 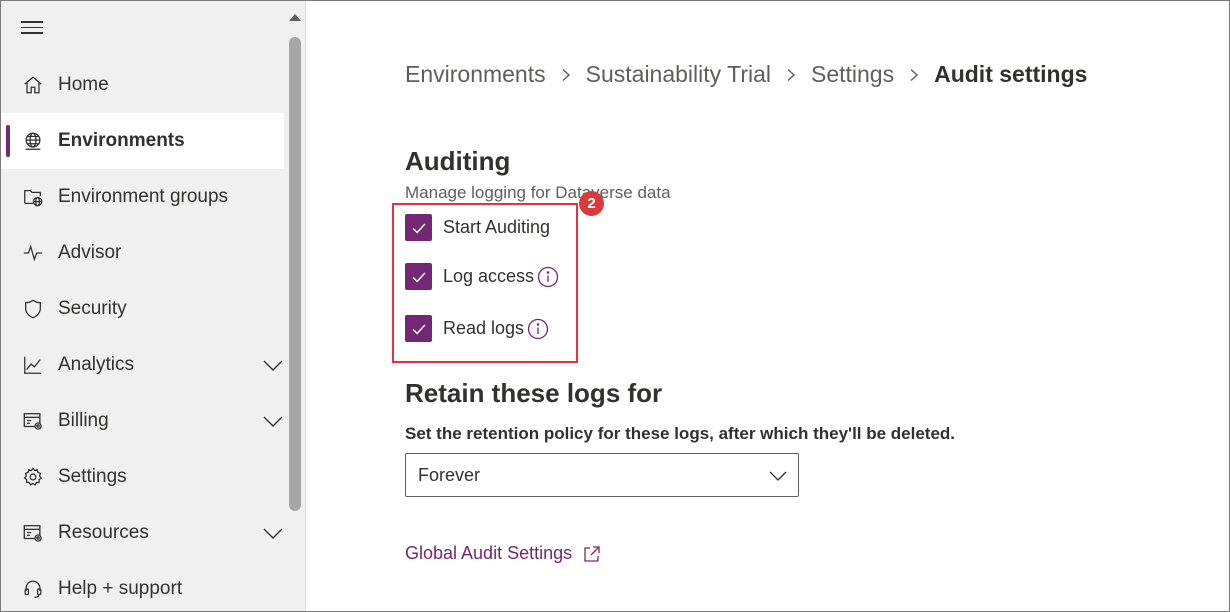 I want to click on annotation-highlight-box, so click(x=485, y=283).